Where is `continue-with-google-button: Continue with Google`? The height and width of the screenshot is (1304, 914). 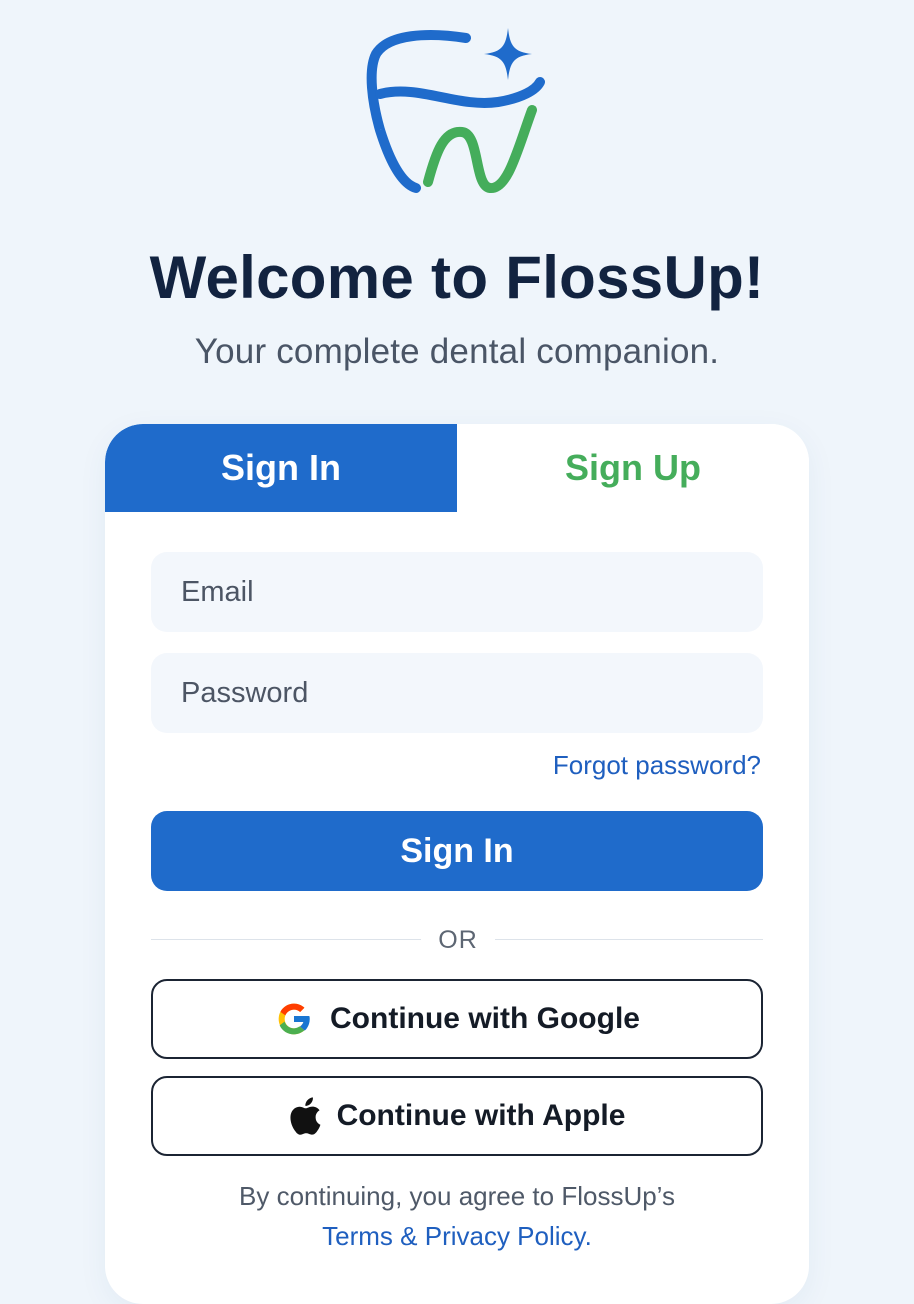
continue-with-google-button: Continue with Google is located at coordinates (457, 1019).